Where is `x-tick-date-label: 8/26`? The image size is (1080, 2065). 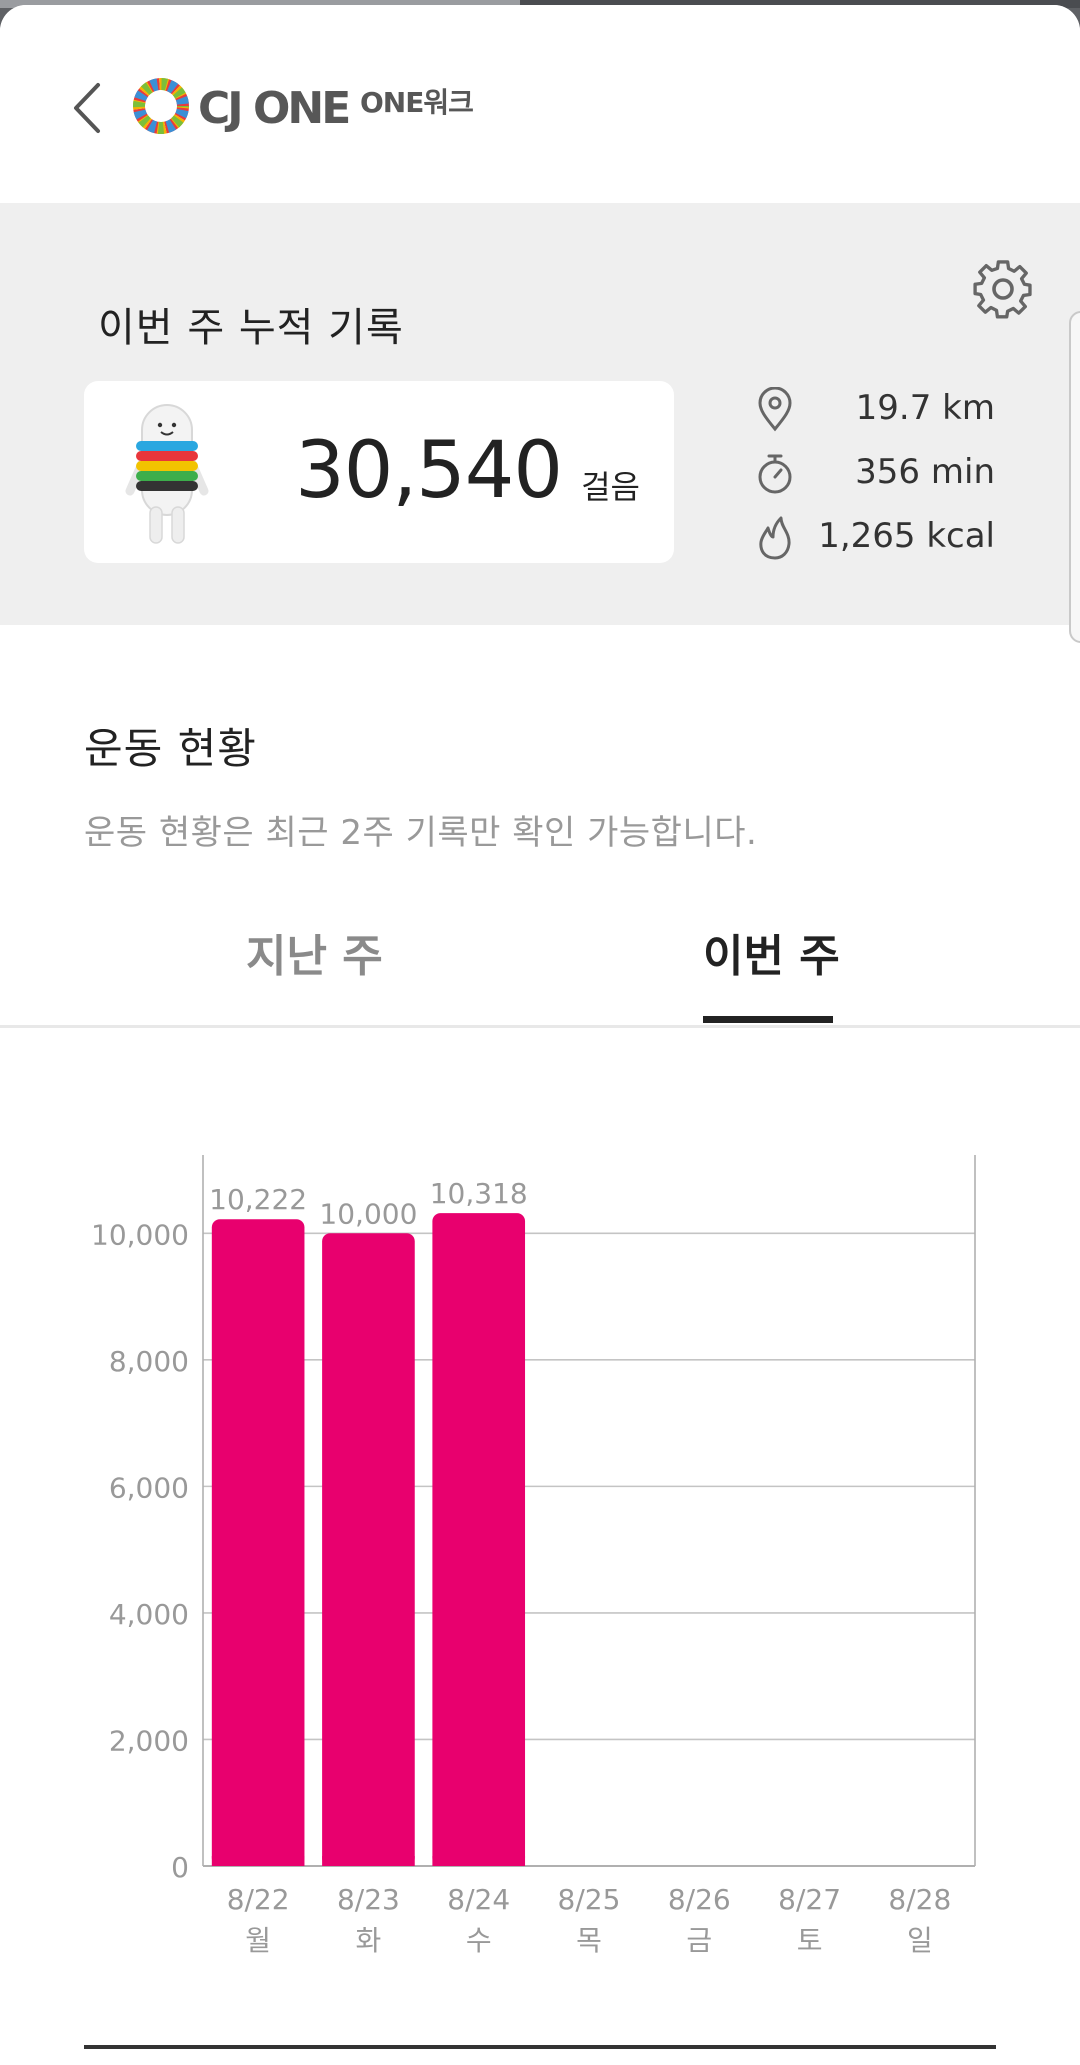 x-tick-date-label: 8/26 is located at coordinates (699, 1899).